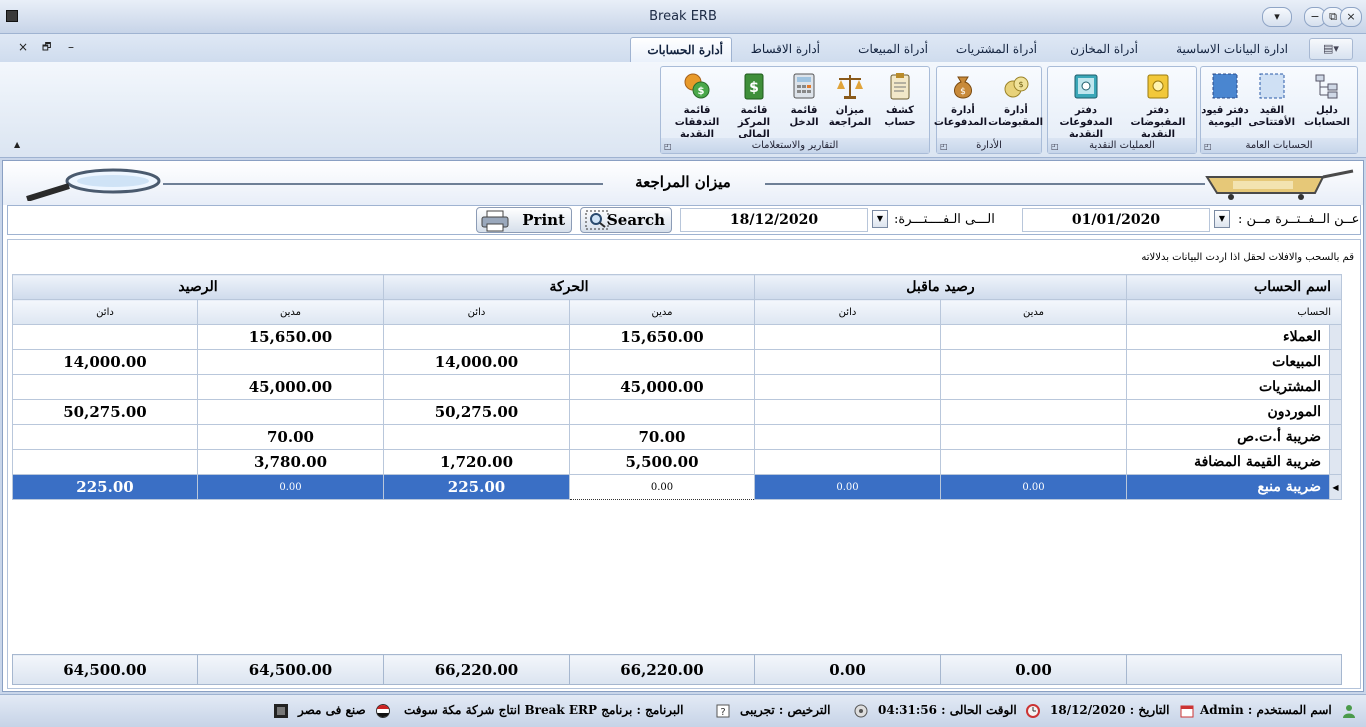 Image resolution: width=1366 pixels, height=727 pixels. I want to click on tab-sales: أدراة المبيعات, so click(891, 49).